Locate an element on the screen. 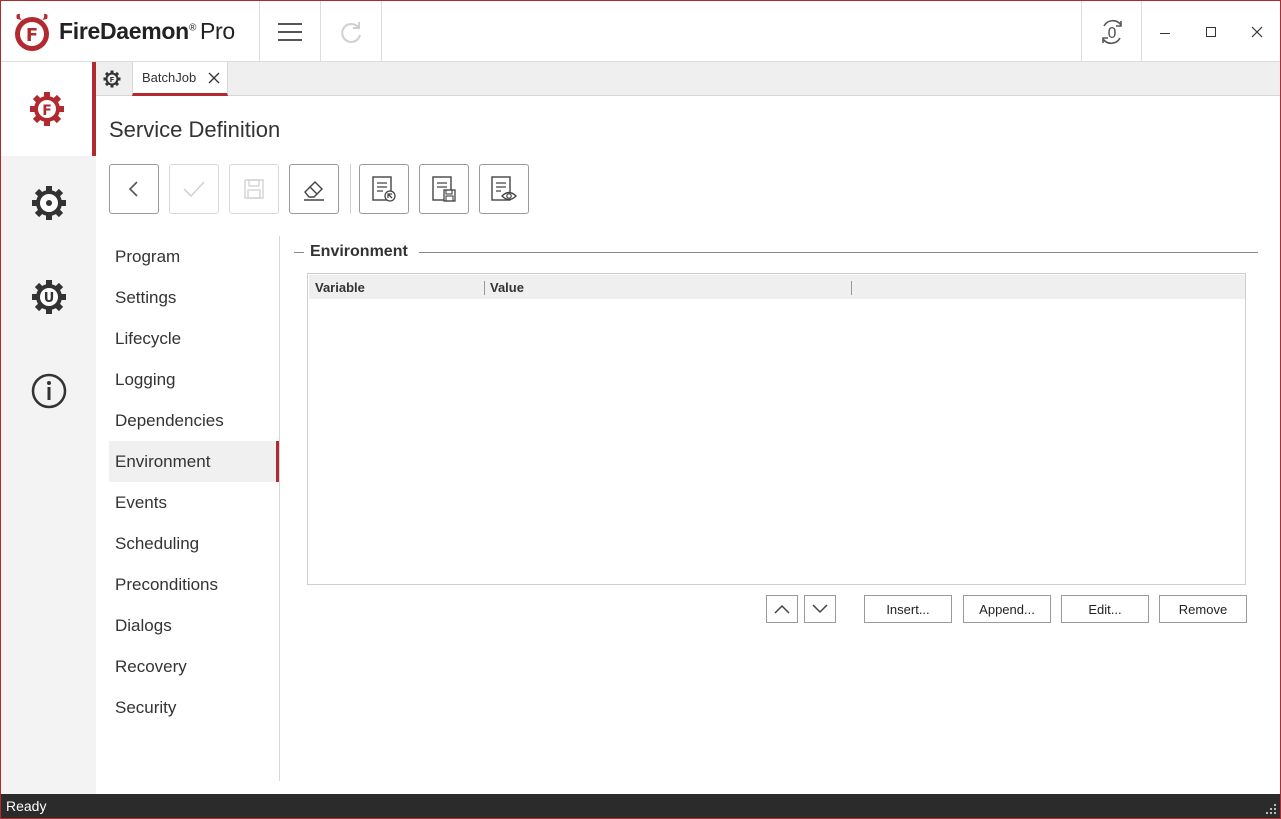 The height and width of the screenshot is (819, 1281). hamburger-icon is located at coordinates (290, 31).